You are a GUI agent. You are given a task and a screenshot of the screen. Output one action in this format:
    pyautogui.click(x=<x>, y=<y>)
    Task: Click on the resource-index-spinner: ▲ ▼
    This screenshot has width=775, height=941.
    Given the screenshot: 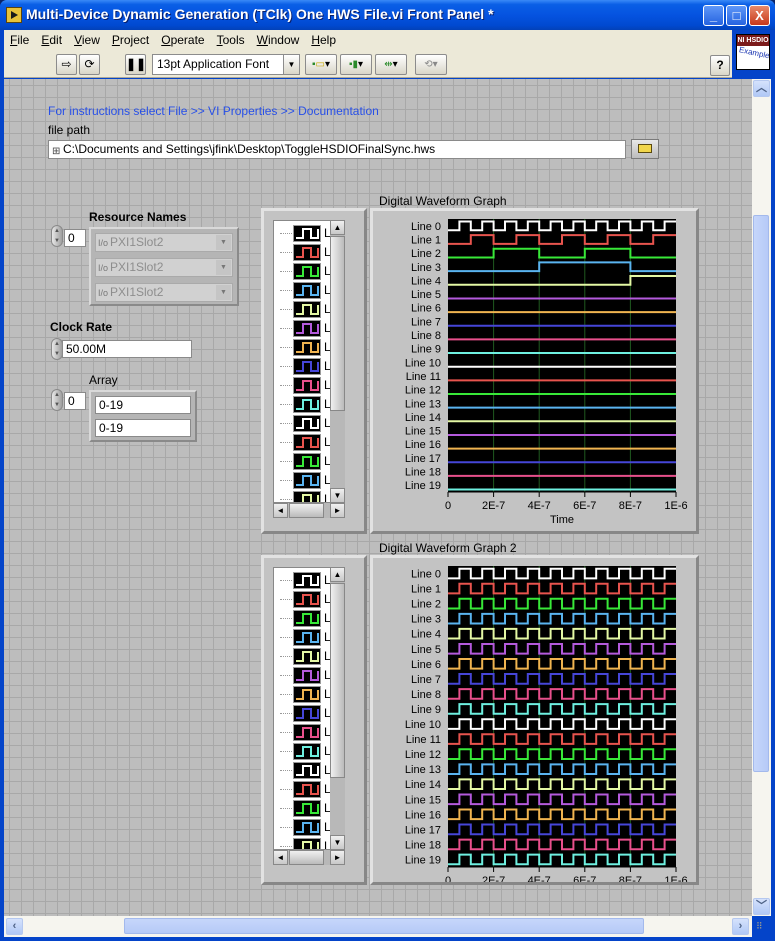 What is the action you would take?
    pyautogui.click(x=57, y=236)
    